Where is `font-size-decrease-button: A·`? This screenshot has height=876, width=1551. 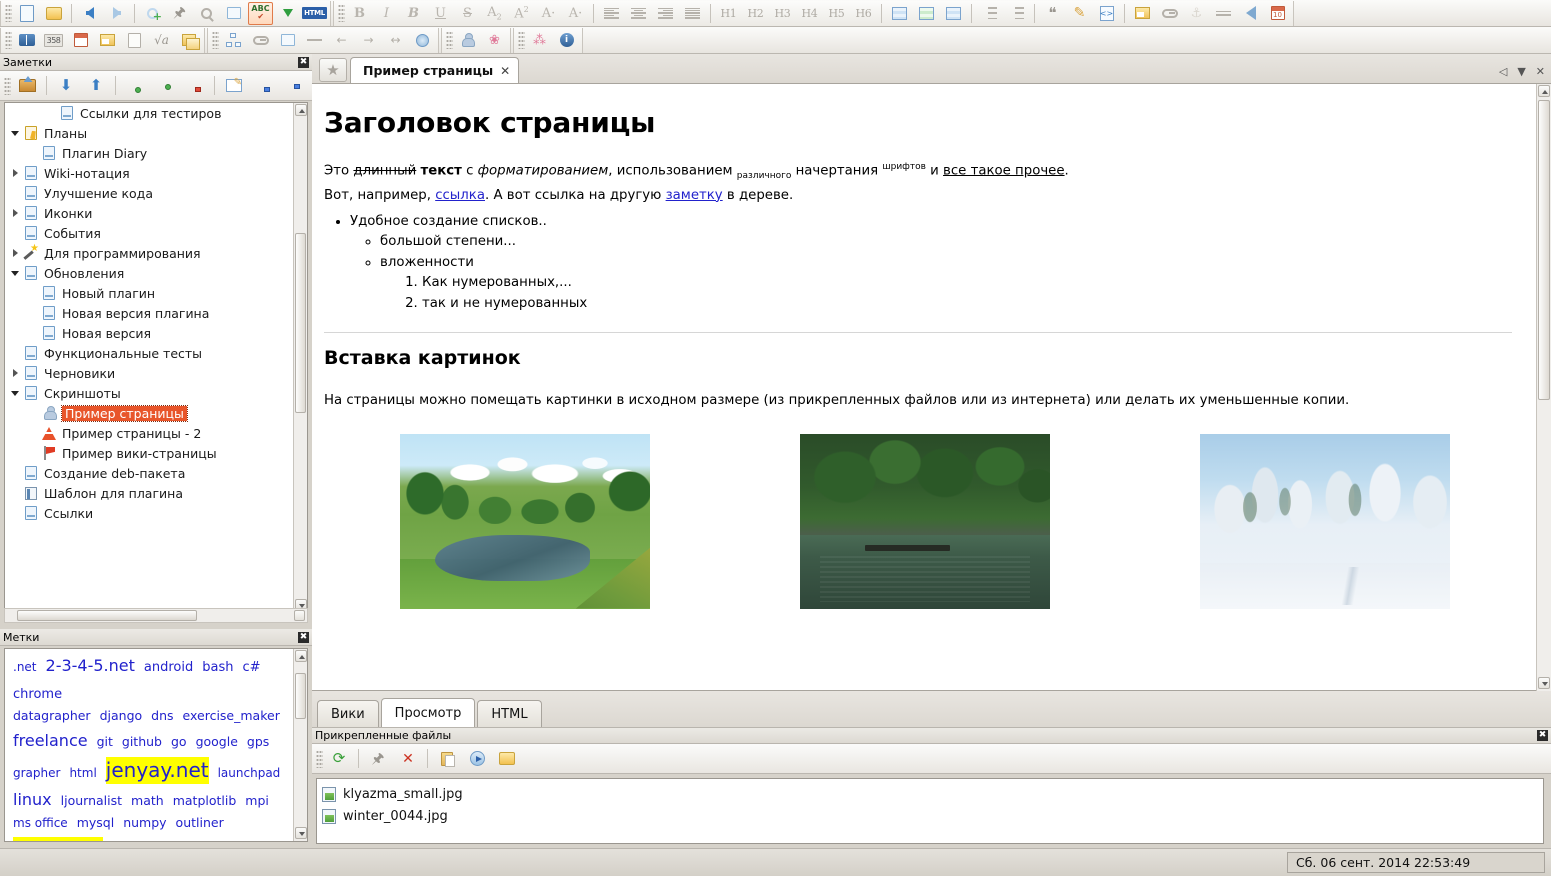 font-size-decrease-button: A· is located at coordinates (575, 13).